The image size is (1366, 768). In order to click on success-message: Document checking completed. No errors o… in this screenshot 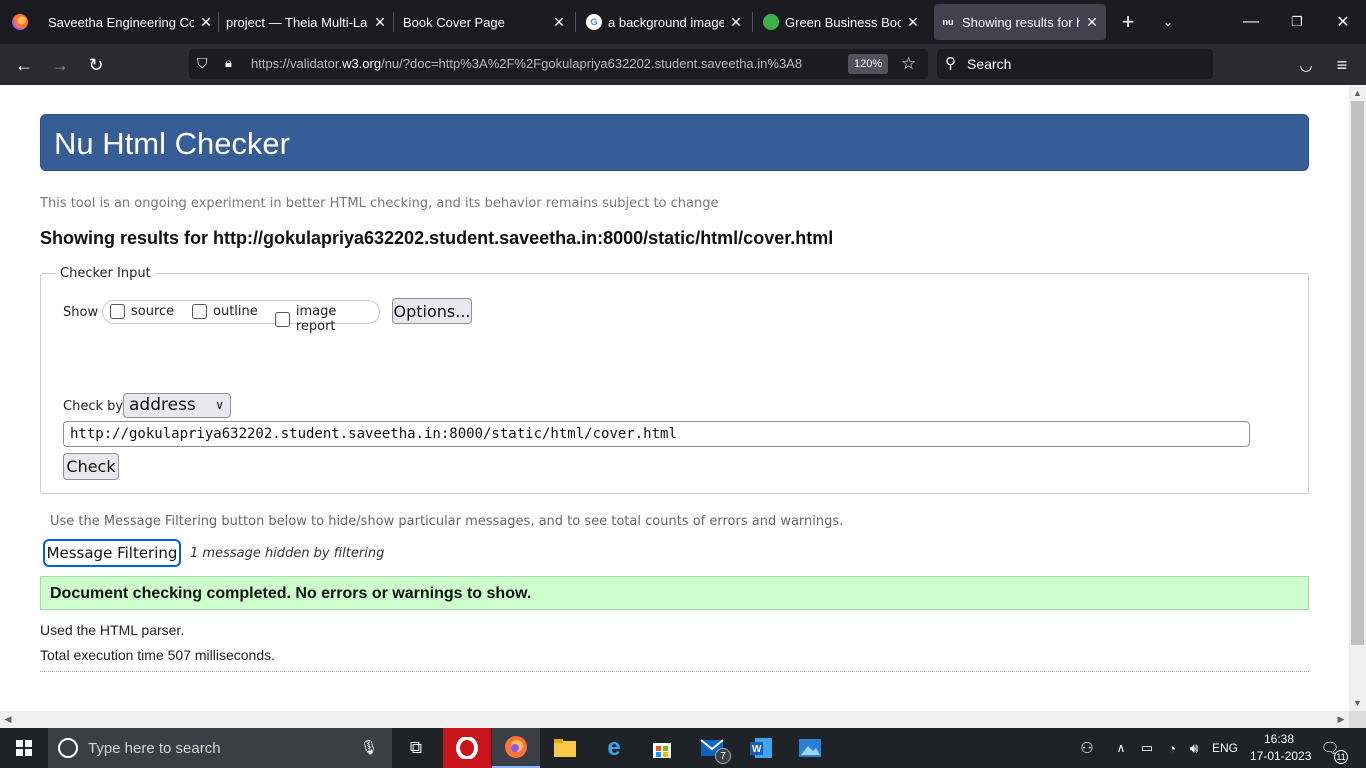, I will do `click(291, 593)`.